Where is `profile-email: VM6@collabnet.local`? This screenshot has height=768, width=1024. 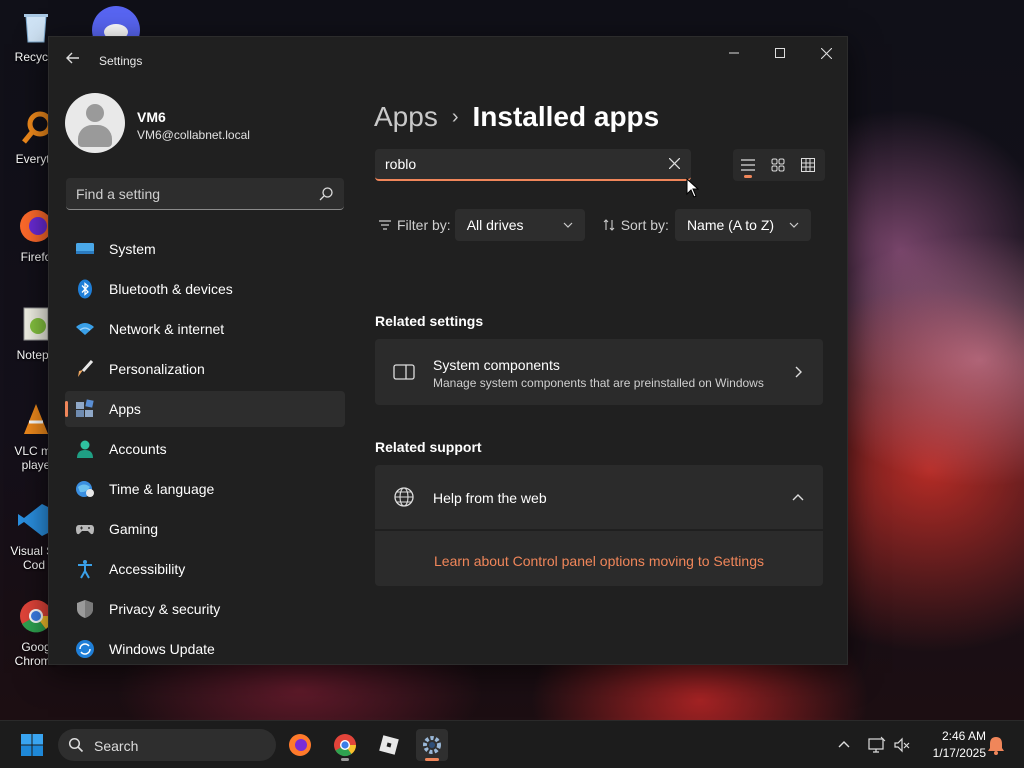
profile-email: VM6@collabnet.local is located at coordinates (193, 135).